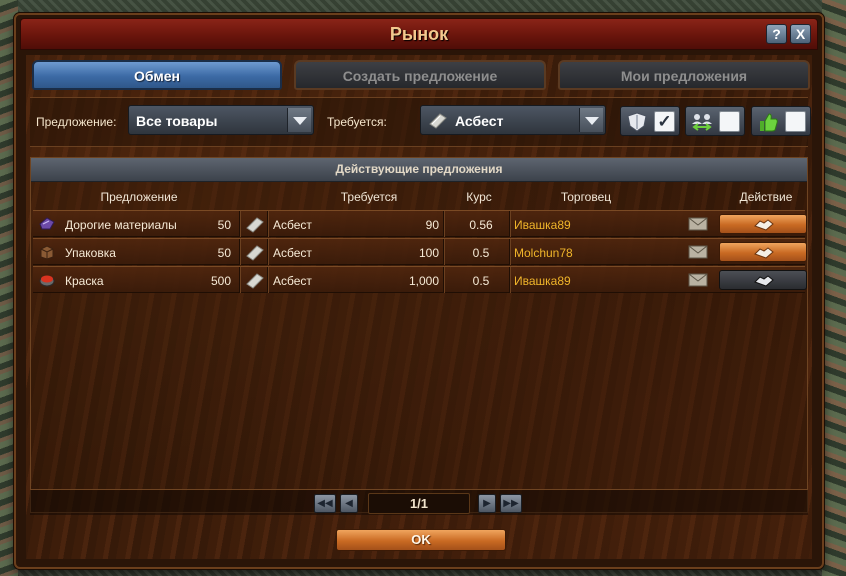 The height and width of the screenshot is (576, 846). Describe the element at coordinates (702, 122) in the screenshot. I see `trade-partners-icon` at that location.